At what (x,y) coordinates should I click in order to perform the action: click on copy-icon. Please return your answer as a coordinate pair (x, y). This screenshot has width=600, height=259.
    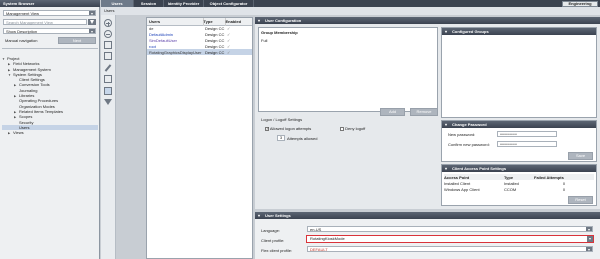
    Looking at the image, I should click on (108, 45).